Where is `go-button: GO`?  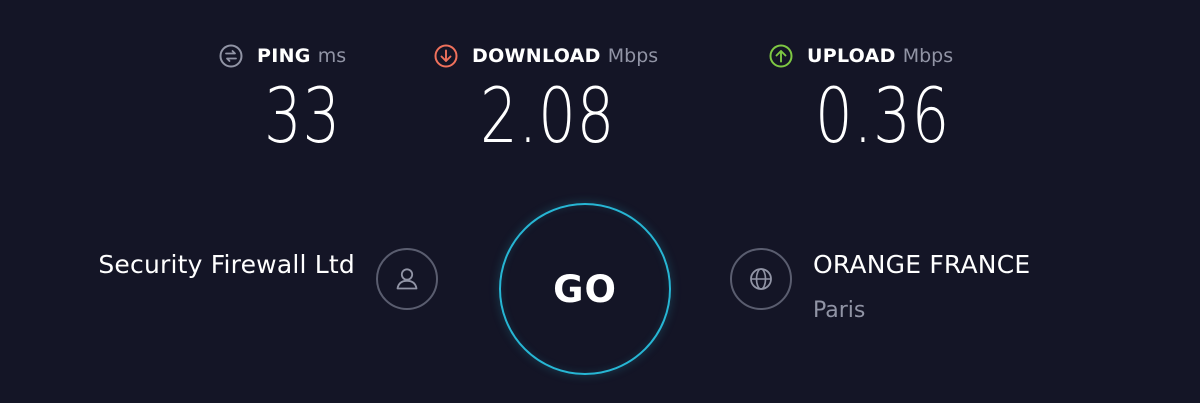
go-button: GO is located at coordinates (585, 289).